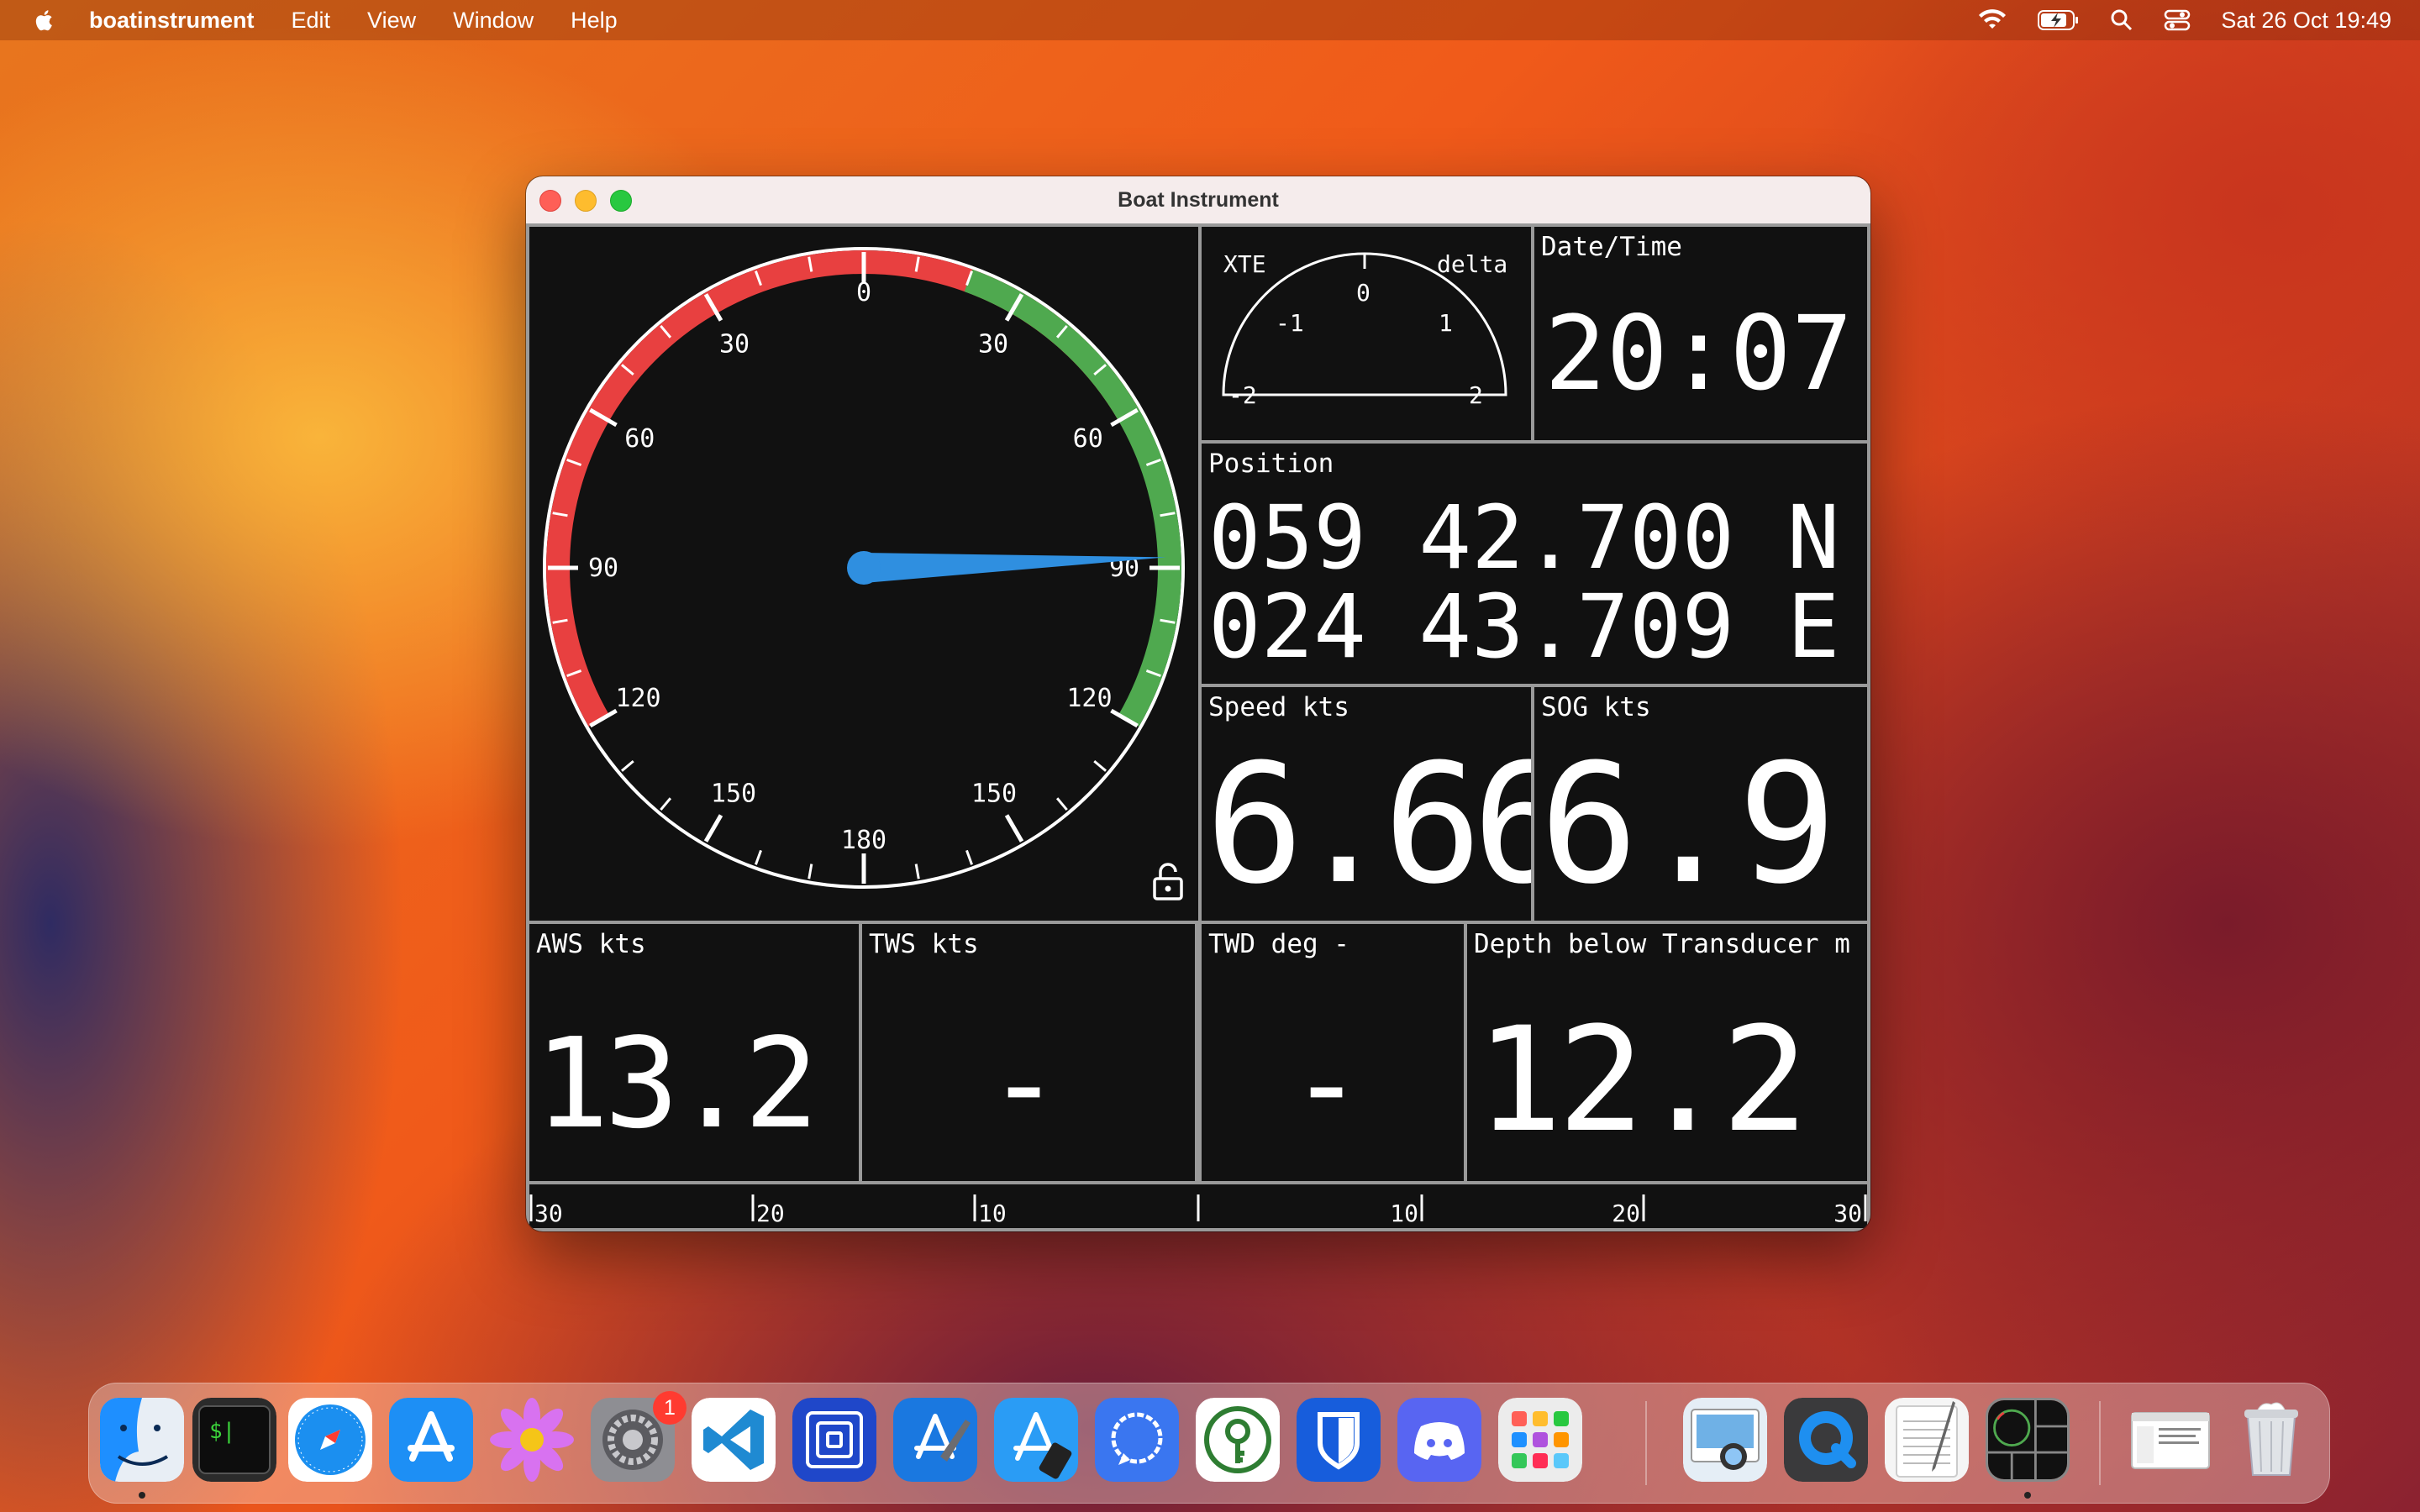 This screenshot has width=2420, height=1512. Describe the element at coordinates (591, 944) in the screenshot. I see `aws-label: AWS kts` at that location.